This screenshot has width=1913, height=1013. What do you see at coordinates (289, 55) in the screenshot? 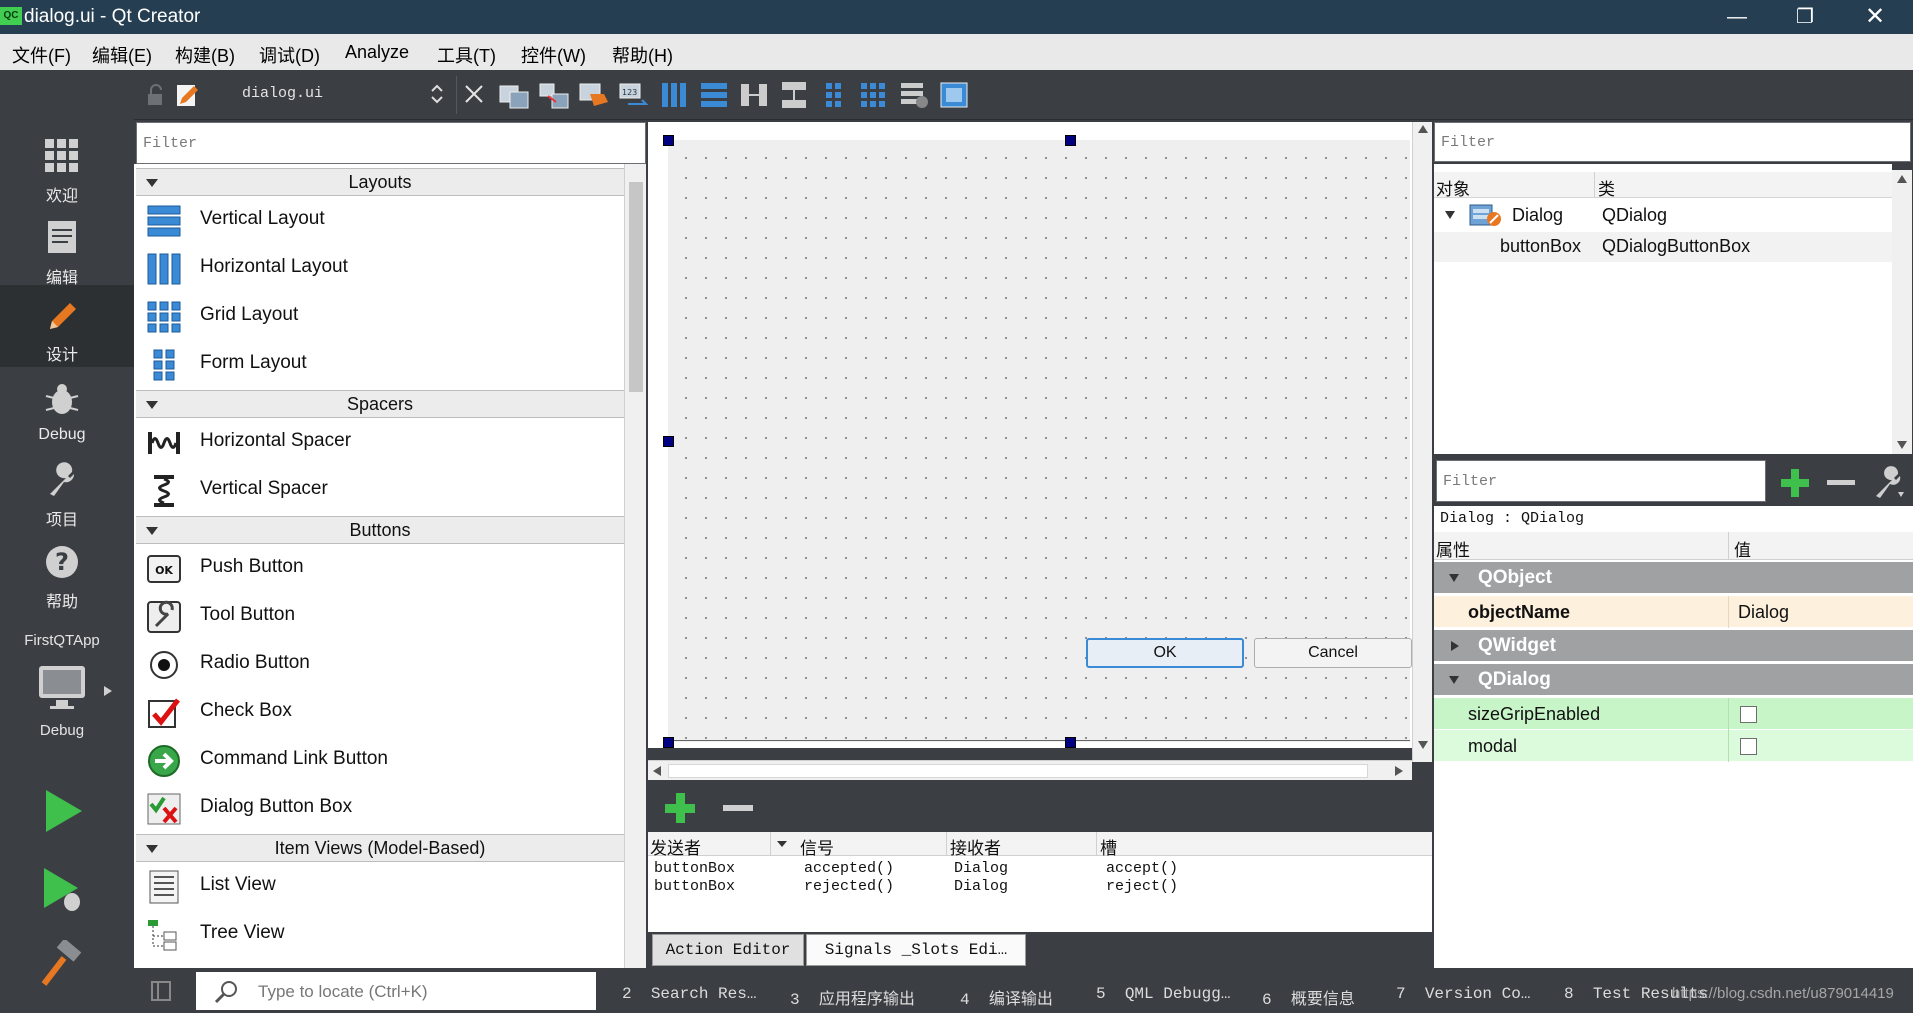
I see `menu-debug: 调试(D)` at bounding box center [289, 55].